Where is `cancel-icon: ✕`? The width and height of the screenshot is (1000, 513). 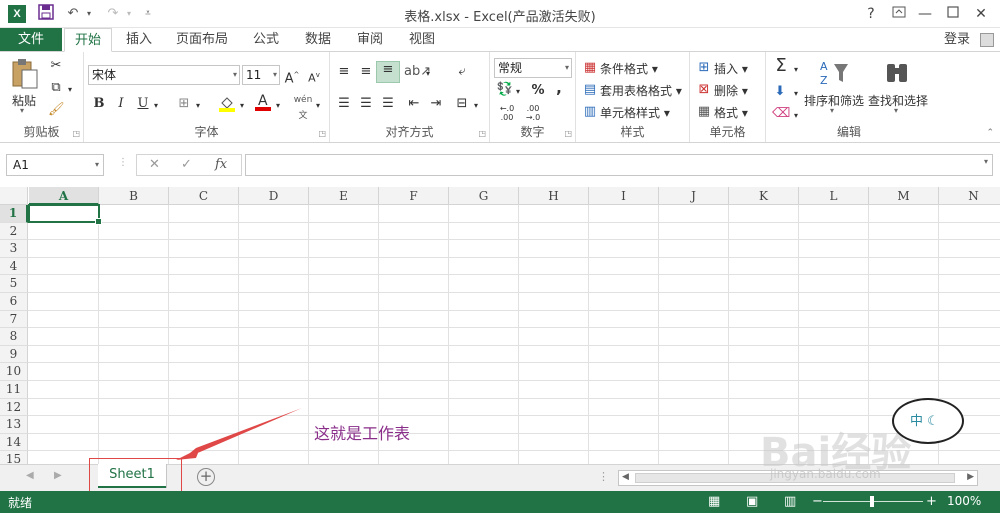
cancel-icon: ✕ is located at coordinates (154, 164).